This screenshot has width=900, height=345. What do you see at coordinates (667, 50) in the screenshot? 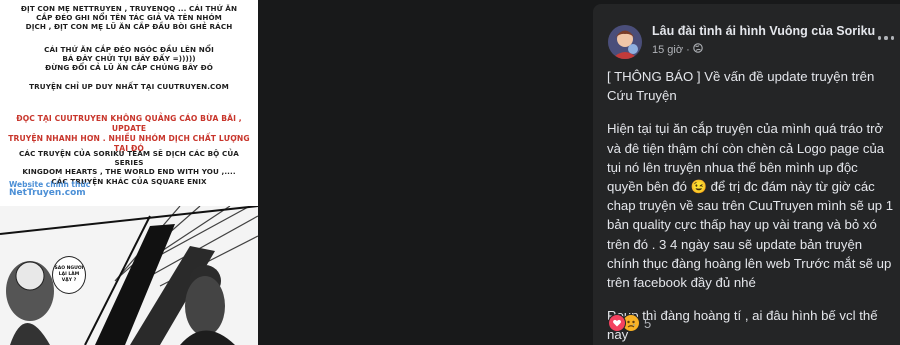
I see `post-timestamp: 15 giờ` at bounding box center [667, 50].